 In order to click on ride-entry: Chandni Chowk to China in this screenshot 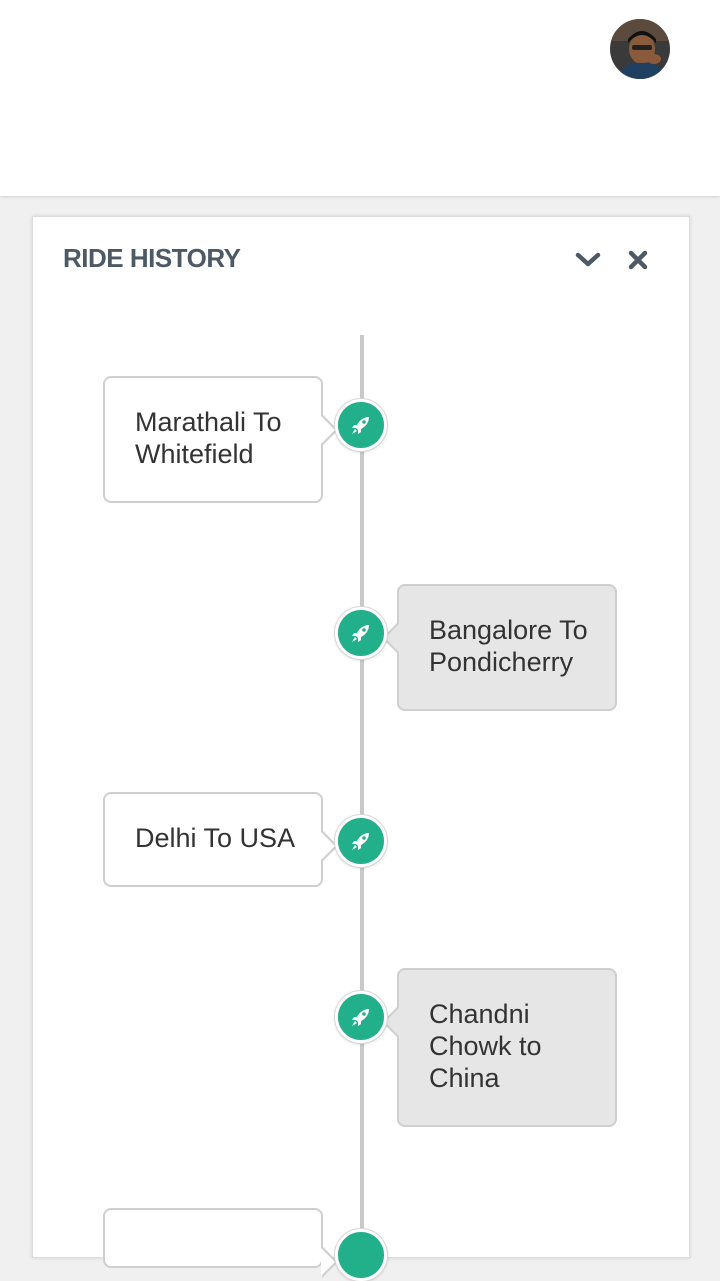, I will do `click(499, 1047)`.